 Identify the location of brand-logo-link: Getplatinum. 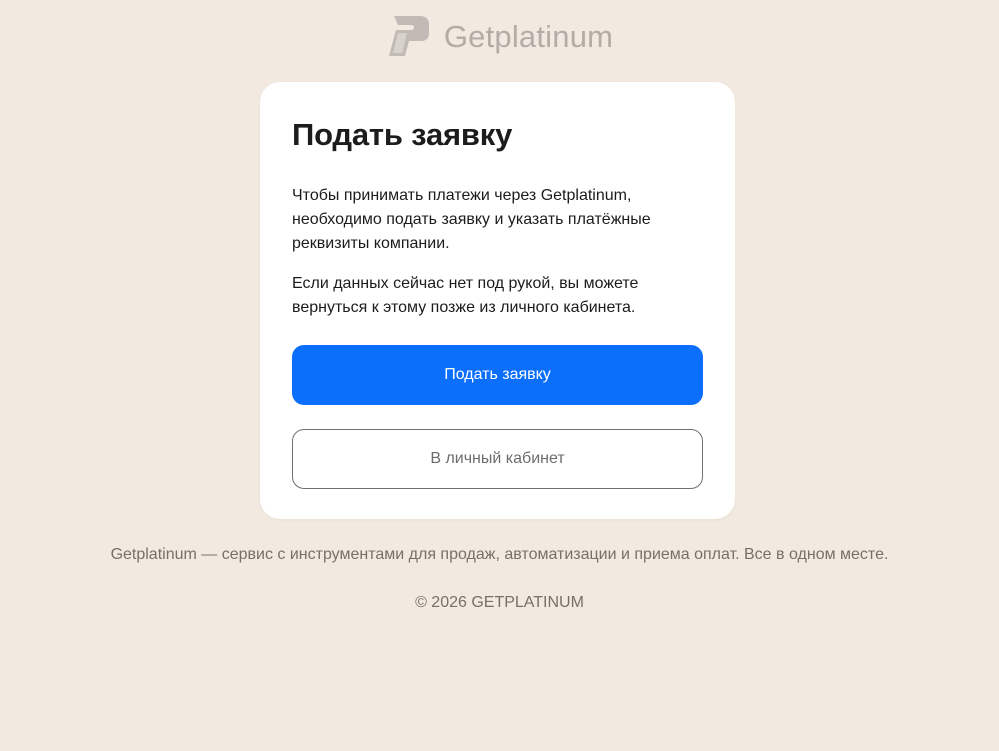
(499, 36).